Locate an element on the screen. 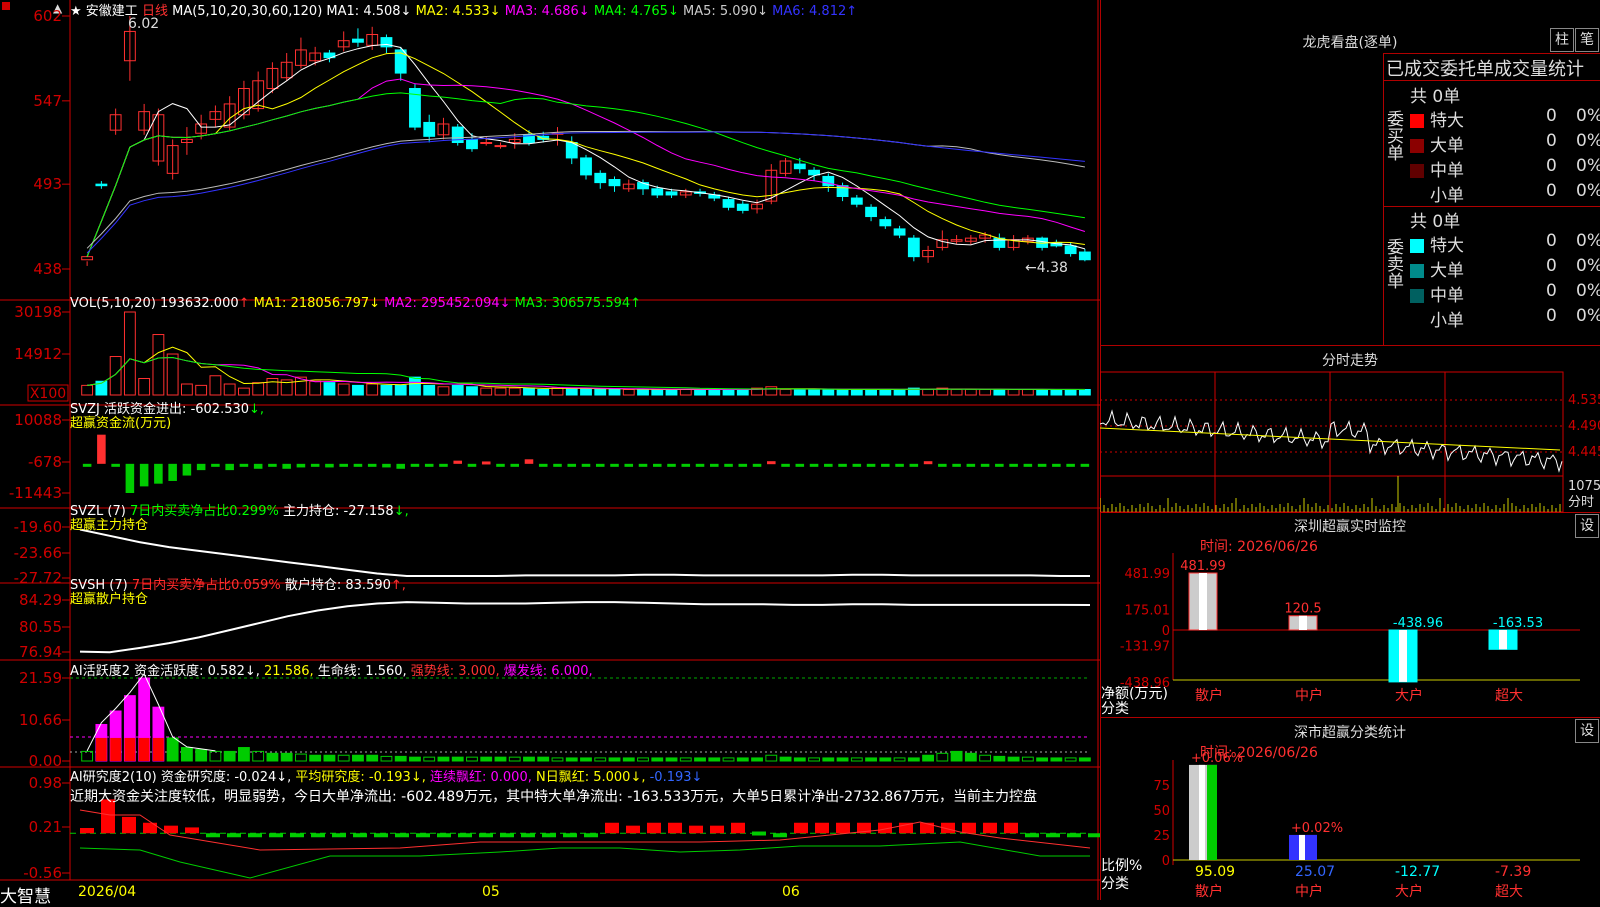  svsh-tick-label: 84.29 is located at coordinates (40, 600).